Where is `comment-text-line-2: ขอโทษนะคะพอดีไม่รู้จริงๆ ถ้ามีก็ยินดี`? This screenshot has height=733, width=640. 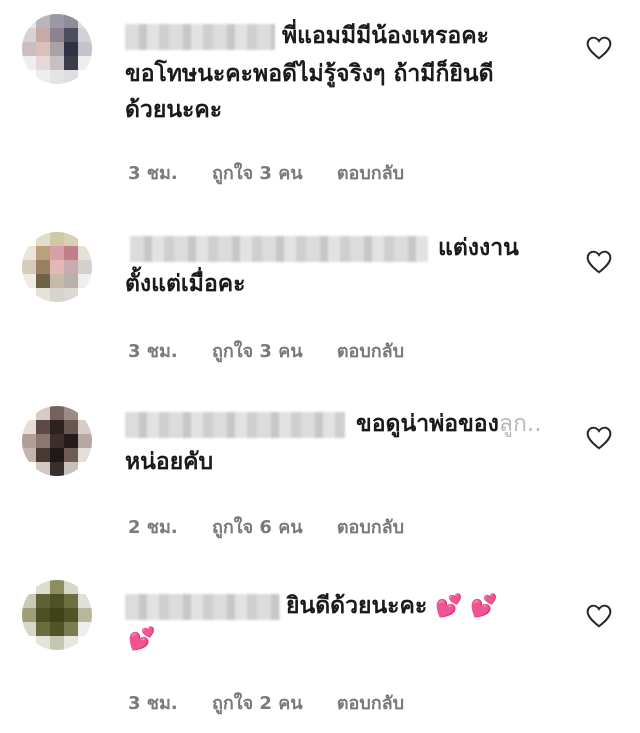 comment-text-line-2: ขอโทษนะคะพอดีไม่รู้จริงๆ ถ้ามีก็ยินดี is located at coordinates (309, 74).